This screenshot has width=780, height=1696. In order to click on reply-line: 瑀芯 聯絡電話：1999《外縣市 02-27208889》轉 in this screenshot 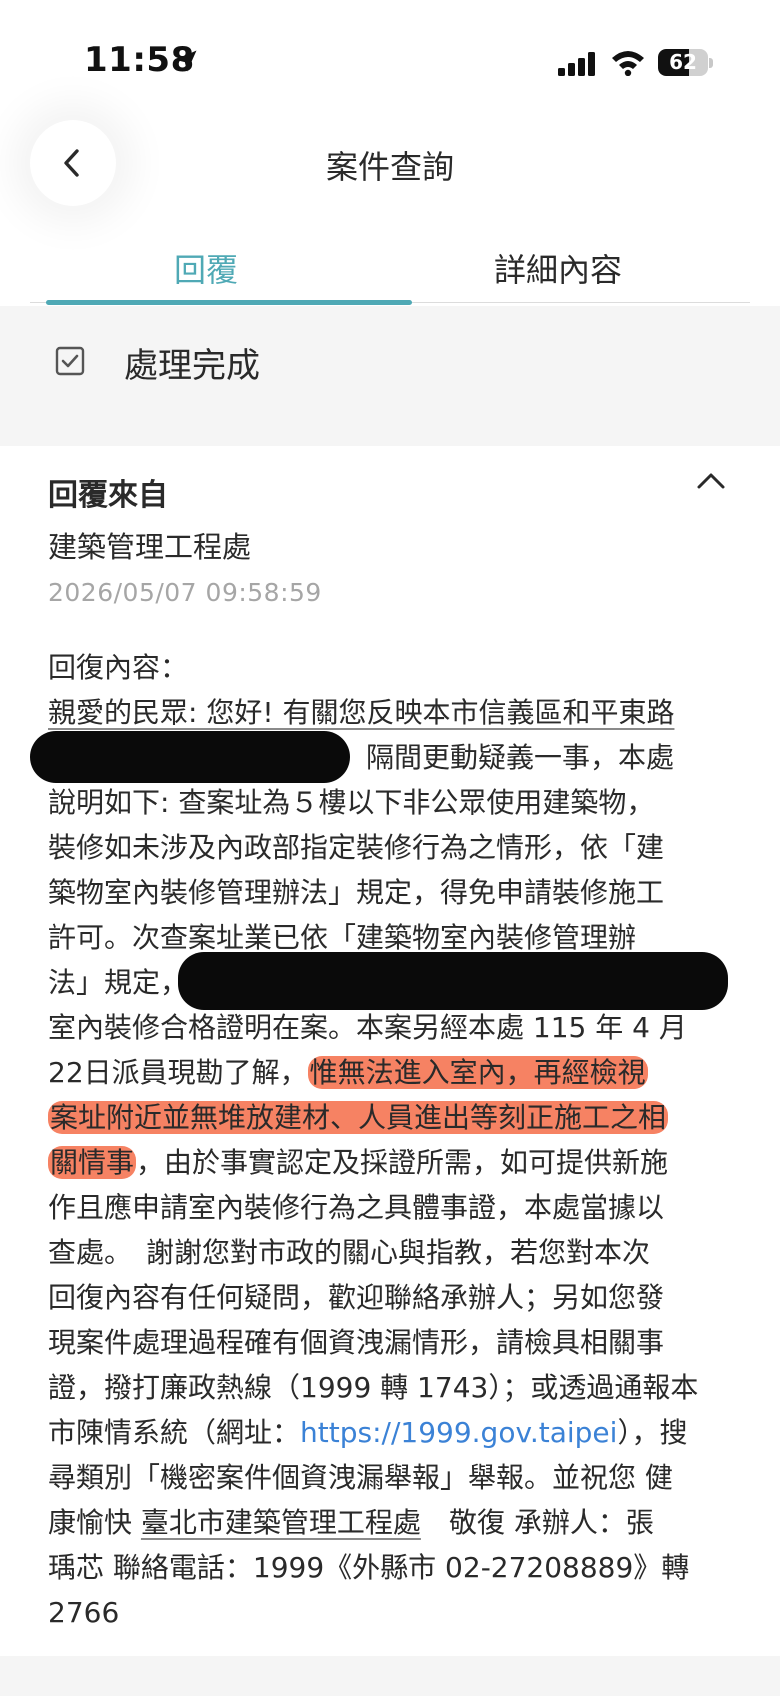, I will do `click(393, 1567)`.